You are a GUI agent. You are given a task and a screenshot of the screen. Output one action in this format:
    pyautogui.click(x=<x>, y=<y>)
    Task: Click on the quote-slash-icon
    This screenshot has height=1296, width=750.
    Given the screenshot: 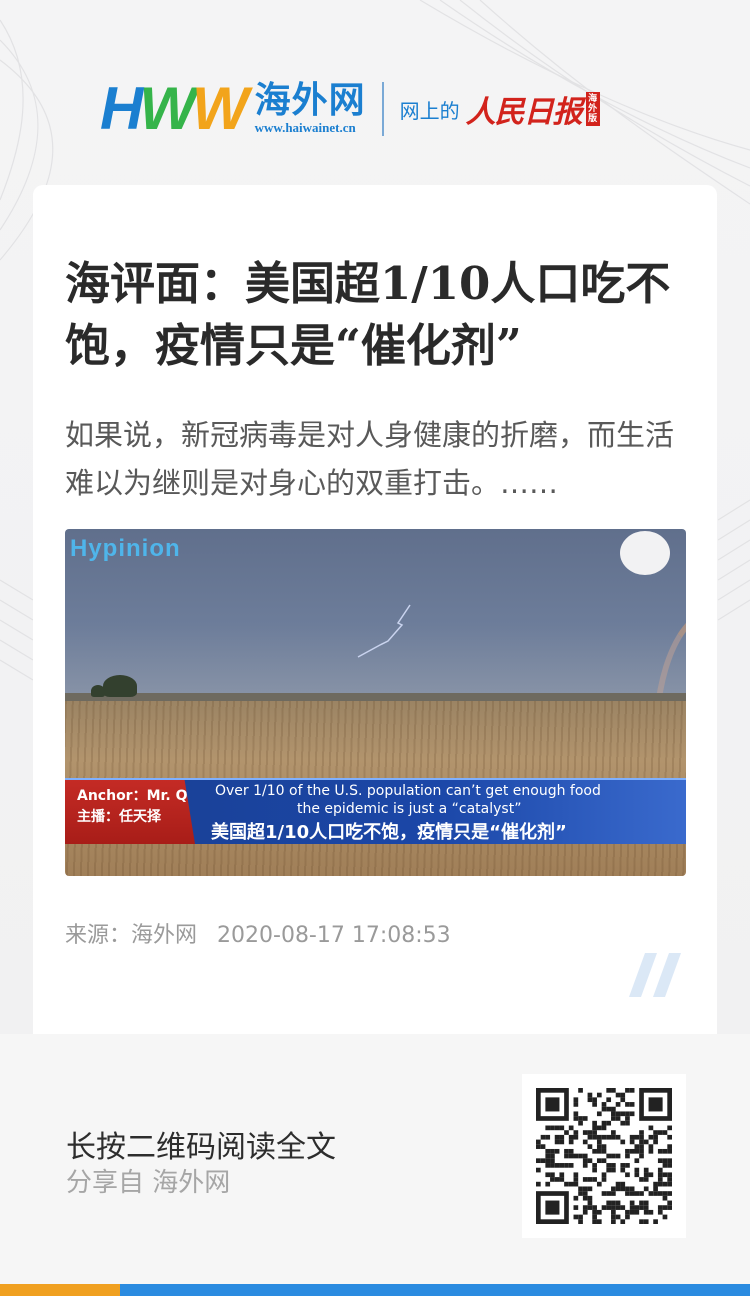 What is the action you would take?
    pyautogui.click(x=655, y=975)
    